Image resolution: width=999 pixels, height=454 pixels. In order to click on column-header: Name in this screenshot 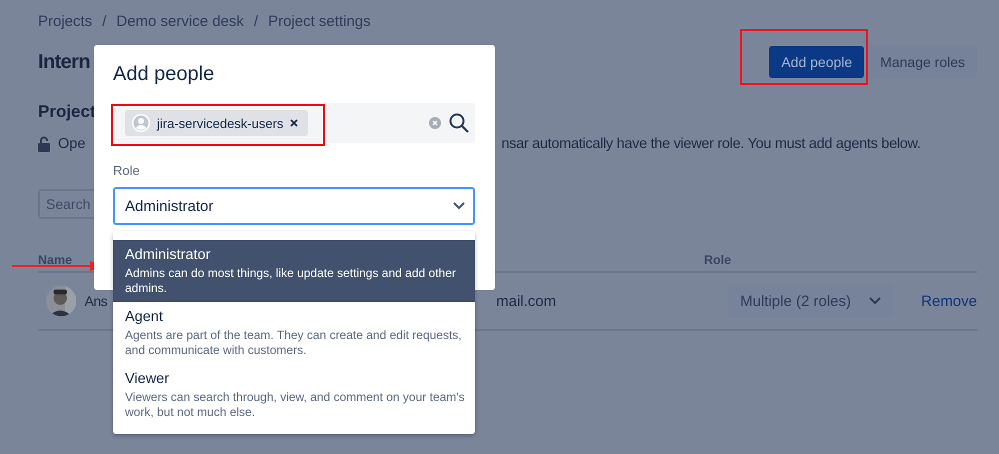, I will do `click(55, 260)`.